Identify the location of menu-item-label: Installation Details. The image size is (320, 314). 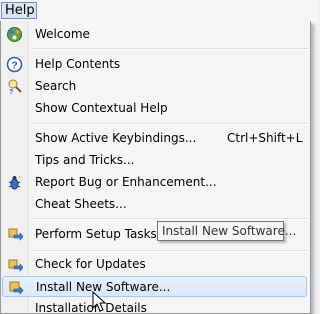
(91, 307).